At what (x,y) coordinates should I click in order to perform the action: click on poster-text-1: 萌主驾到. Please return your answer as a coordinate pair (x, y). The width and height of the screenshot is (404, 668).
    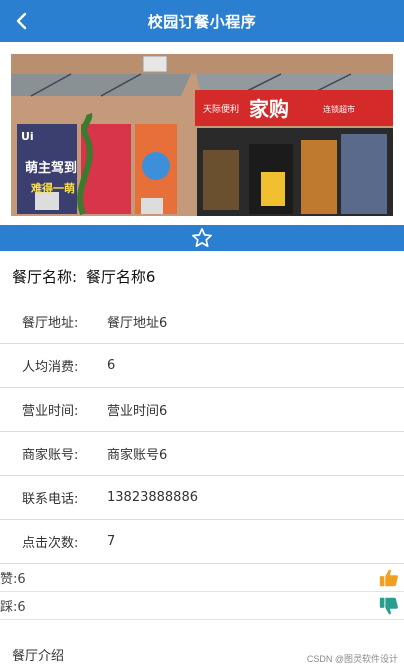
    Looking at the image, I should click on (51, 168).